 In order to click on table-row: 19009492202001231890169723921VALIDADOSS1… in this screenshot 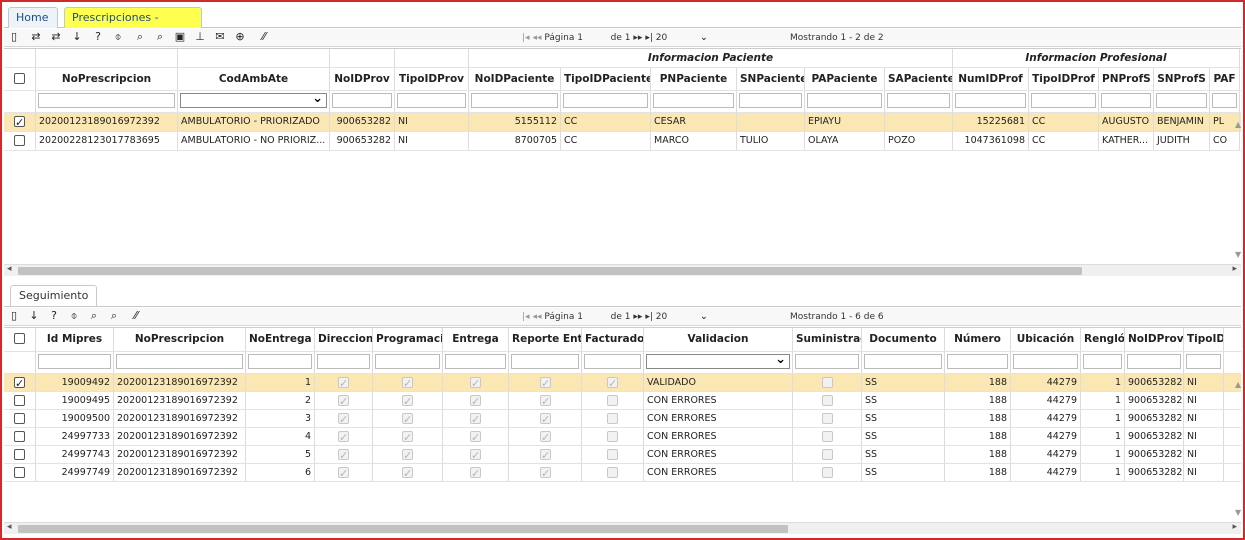, I will do `click(622, 383)`.